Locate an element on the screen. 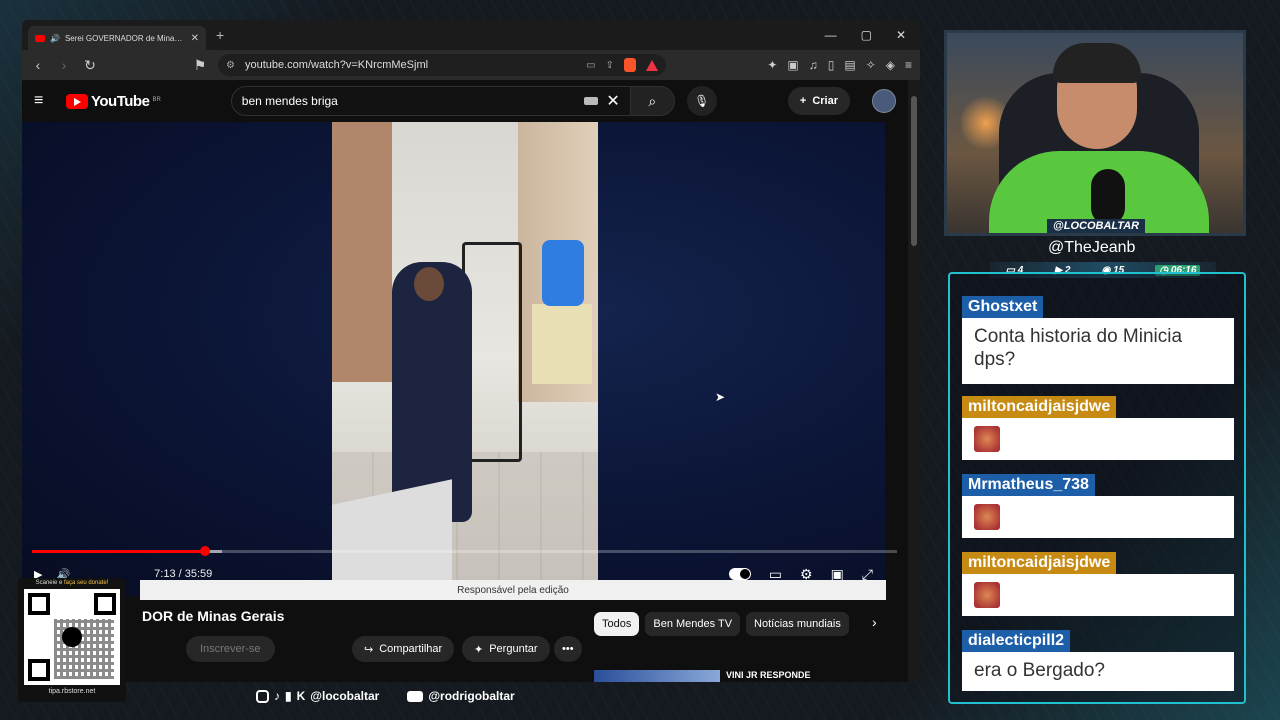 The height and width of the screenshot is (720, 1280). search-button: ⌕ is located at coordinates (652, 101).